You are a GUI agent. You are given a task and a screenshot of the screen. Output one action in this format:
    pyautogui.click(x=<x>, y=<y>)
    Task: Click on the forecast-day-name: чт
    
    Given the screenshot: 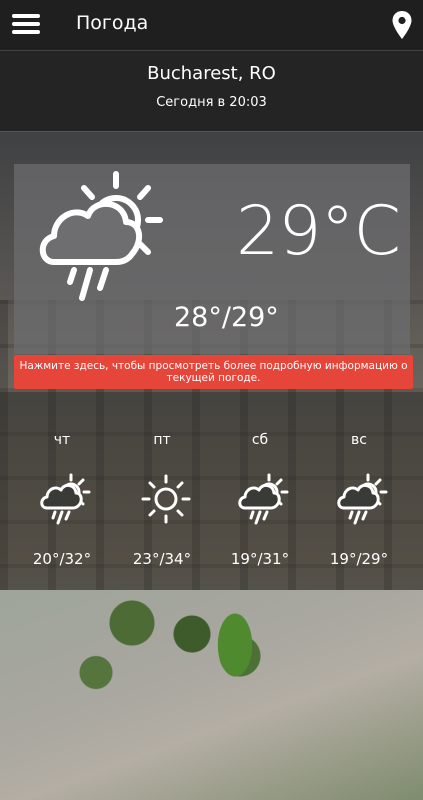 What is the action you would take?
    pyautogui.click(x=62, y=440)
    